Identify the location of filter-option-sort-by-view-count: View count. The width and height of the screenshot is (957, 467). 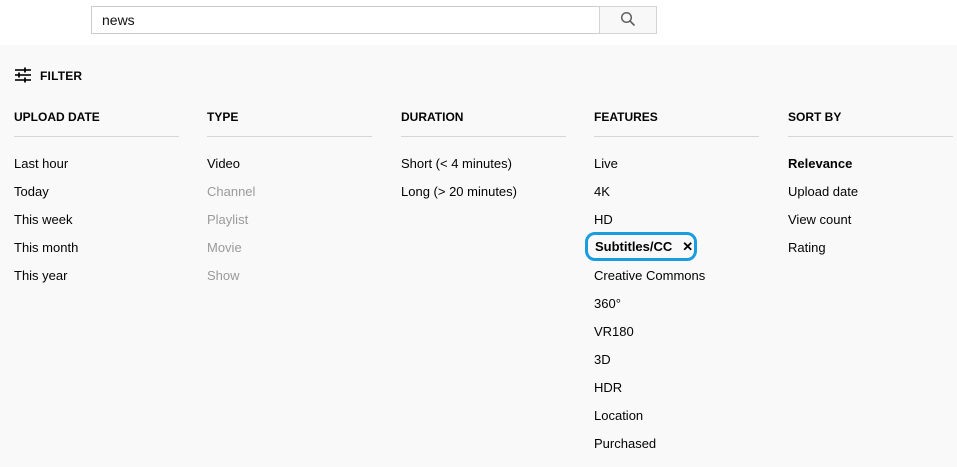
(870, 221).